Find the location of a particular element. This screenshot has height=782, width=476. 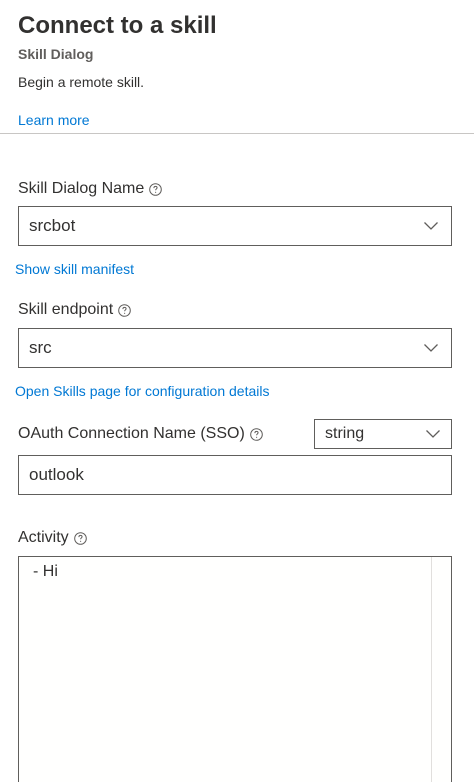

page-description: Begin a remote skill. is located at coordinates (81, 82).